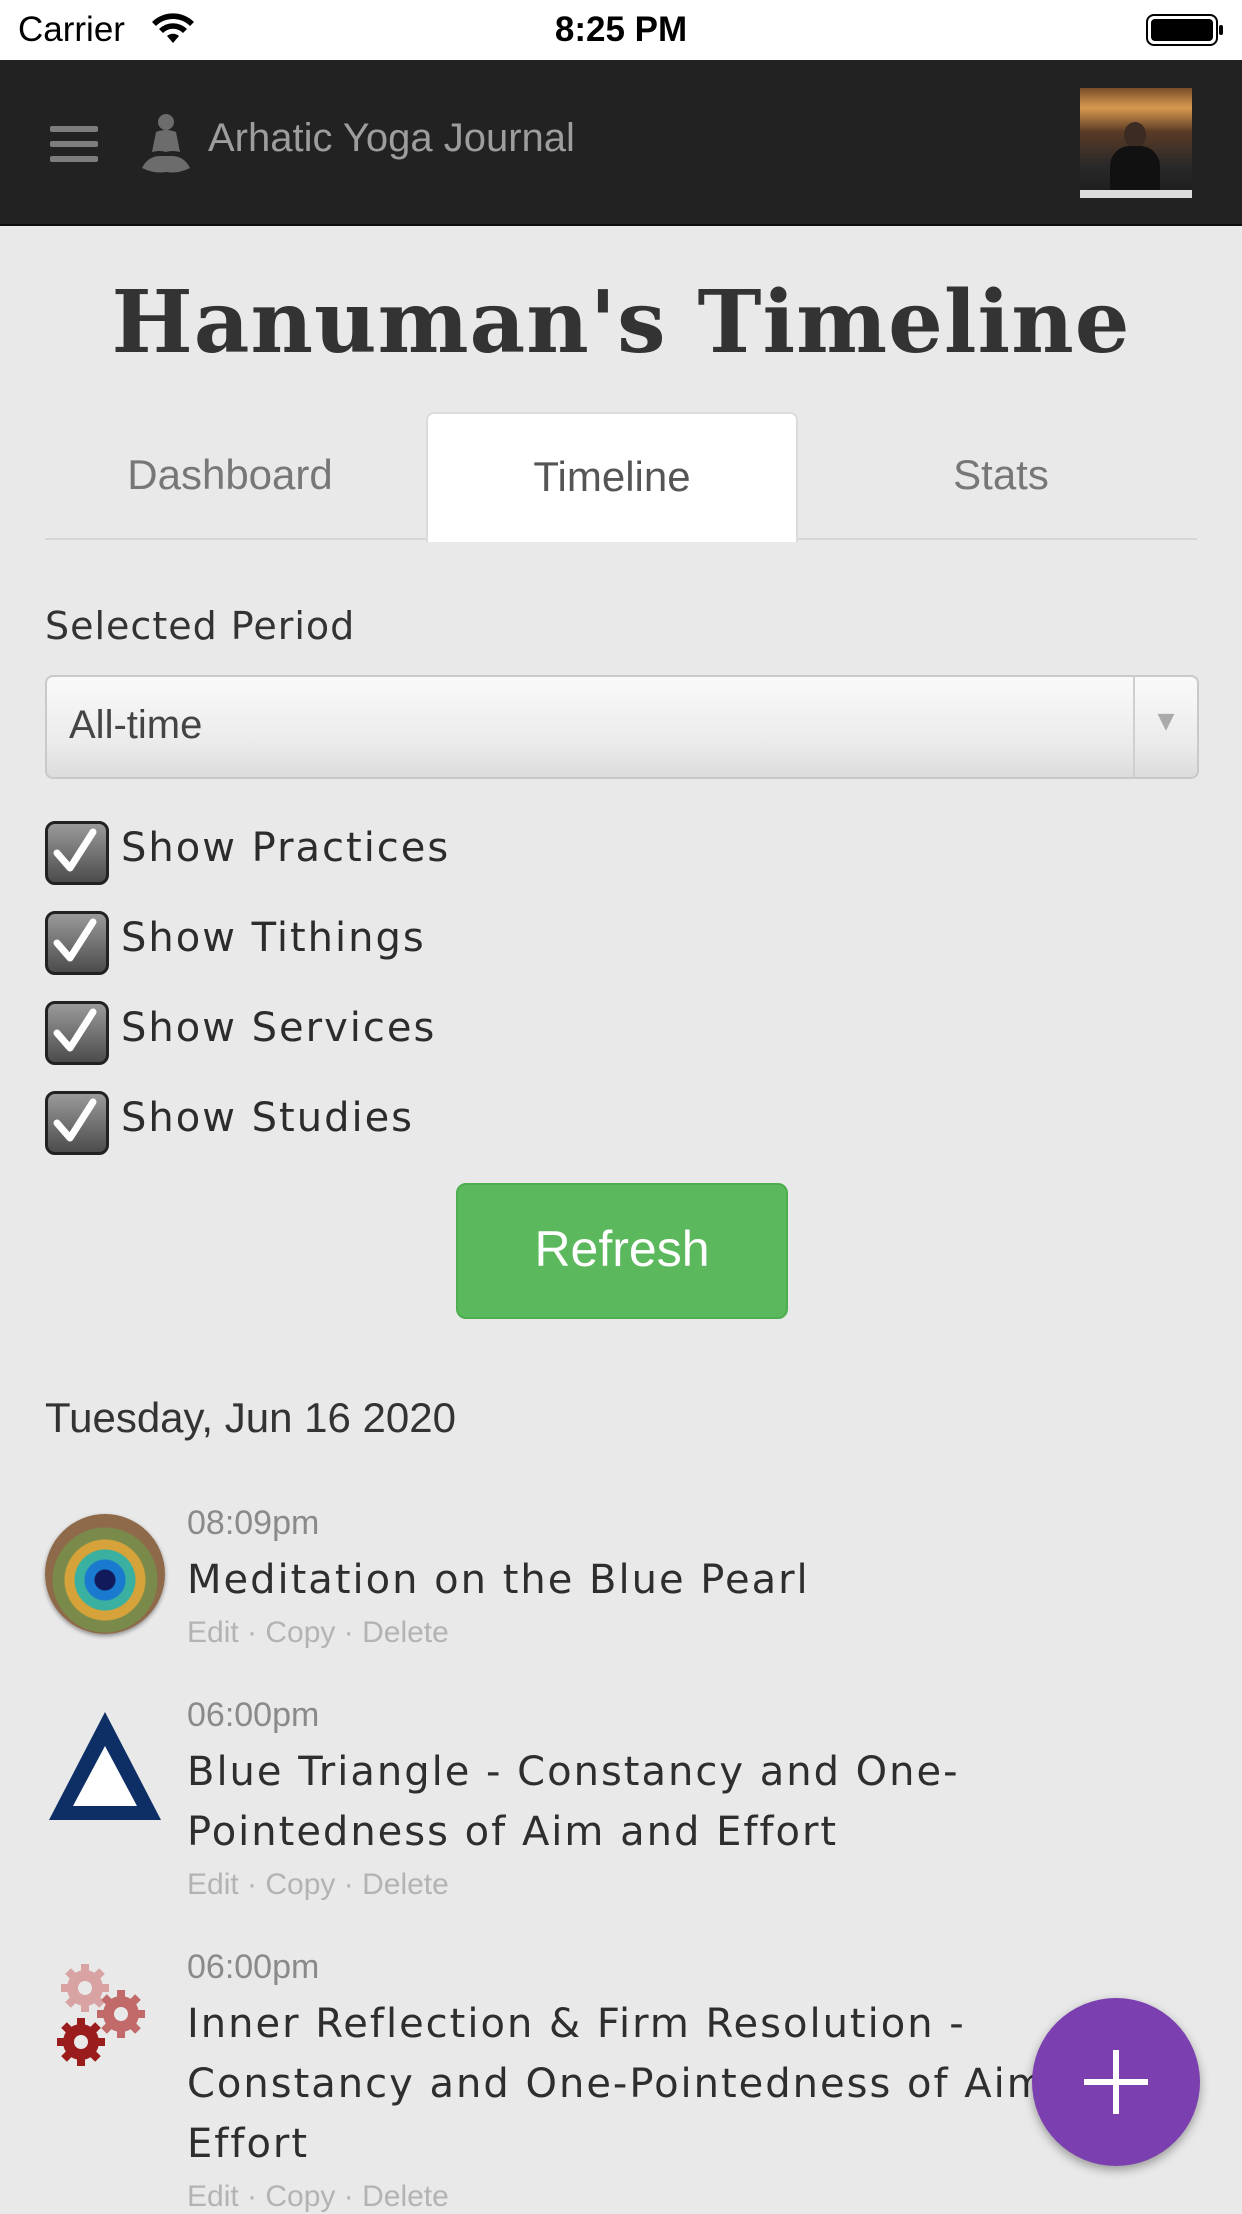  I want to click on add-entry-button, so click(1116, 2082).